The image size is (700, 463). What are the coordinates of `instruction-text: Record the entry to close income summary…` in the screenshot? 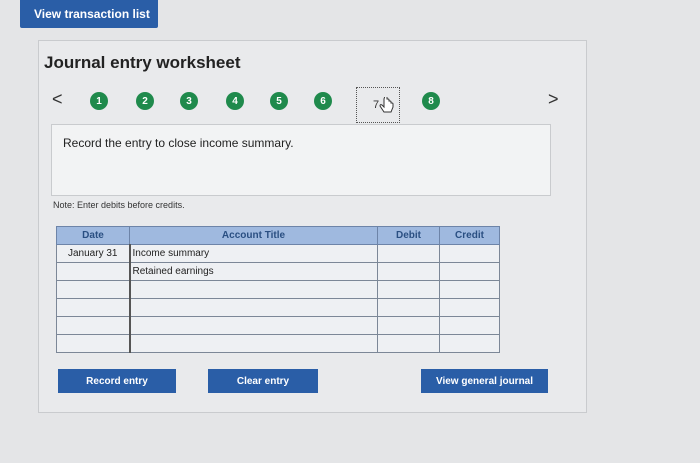 It's located at (178, 143).